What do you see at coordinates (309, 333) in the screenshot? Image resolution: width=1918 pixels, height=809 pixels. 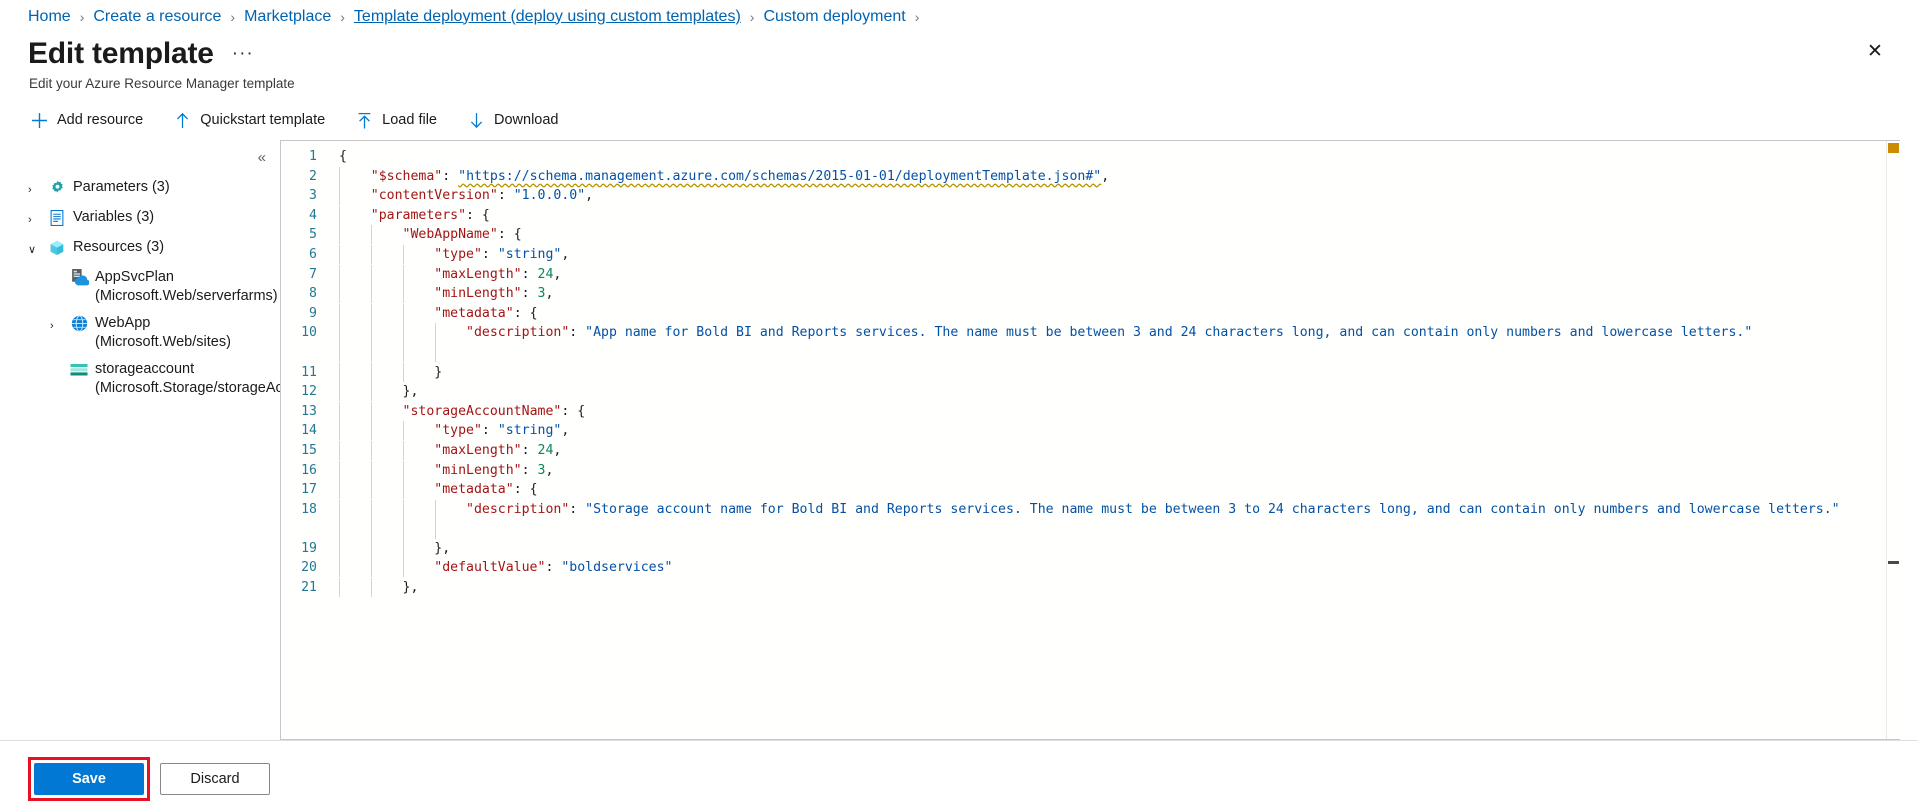 I see `line-number: 10` at bounding box center [309, 333].